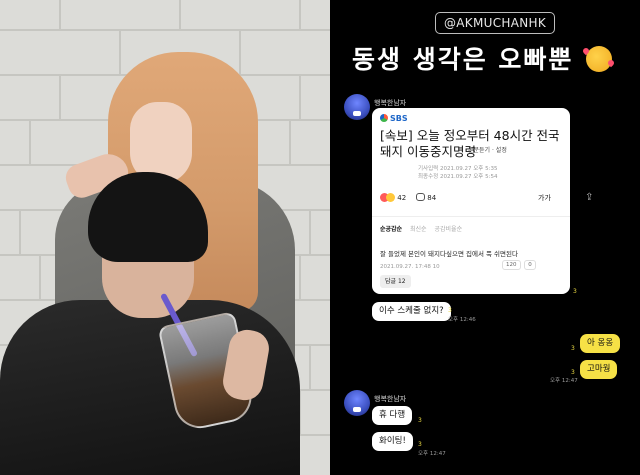 The image size is (640, 475). What do you see at coordinates (432, 454) in the screenshot?
I see `message-time: 오후 12:47` at bounding box center [432, 454].